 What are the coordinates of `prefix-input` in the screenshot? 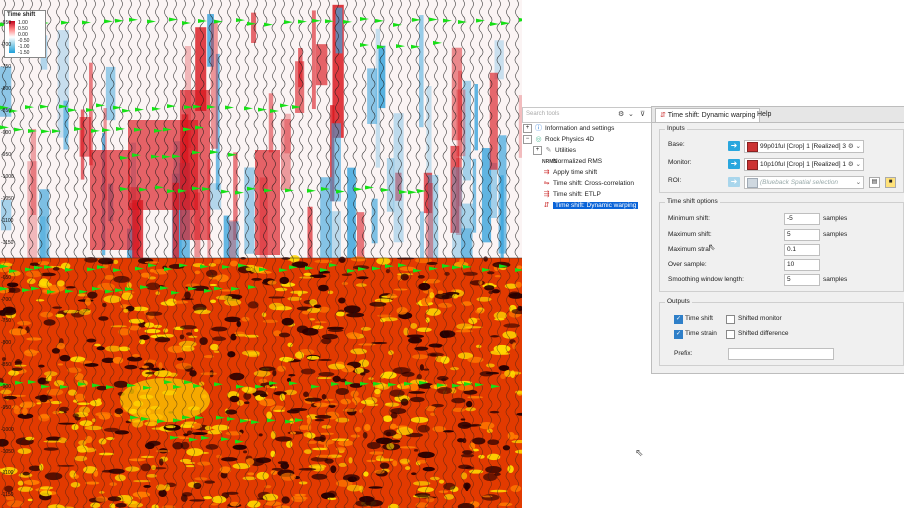 It's located at (781, 354).